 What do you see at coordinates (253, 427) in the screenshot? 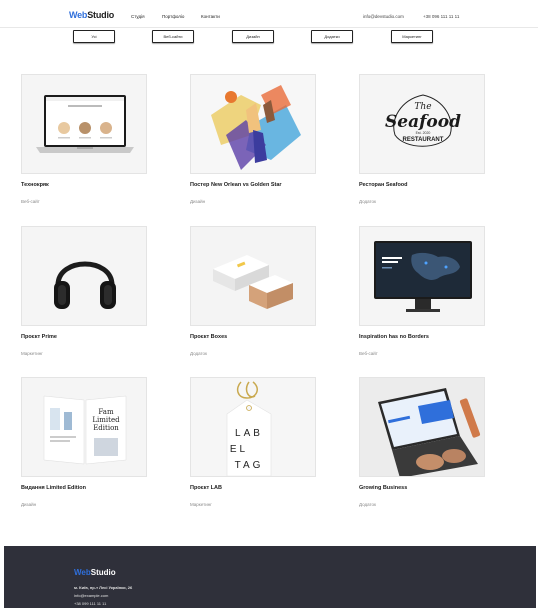
I see `label-tag-image: LAB EL TAG` at bounding box center [253, 427].